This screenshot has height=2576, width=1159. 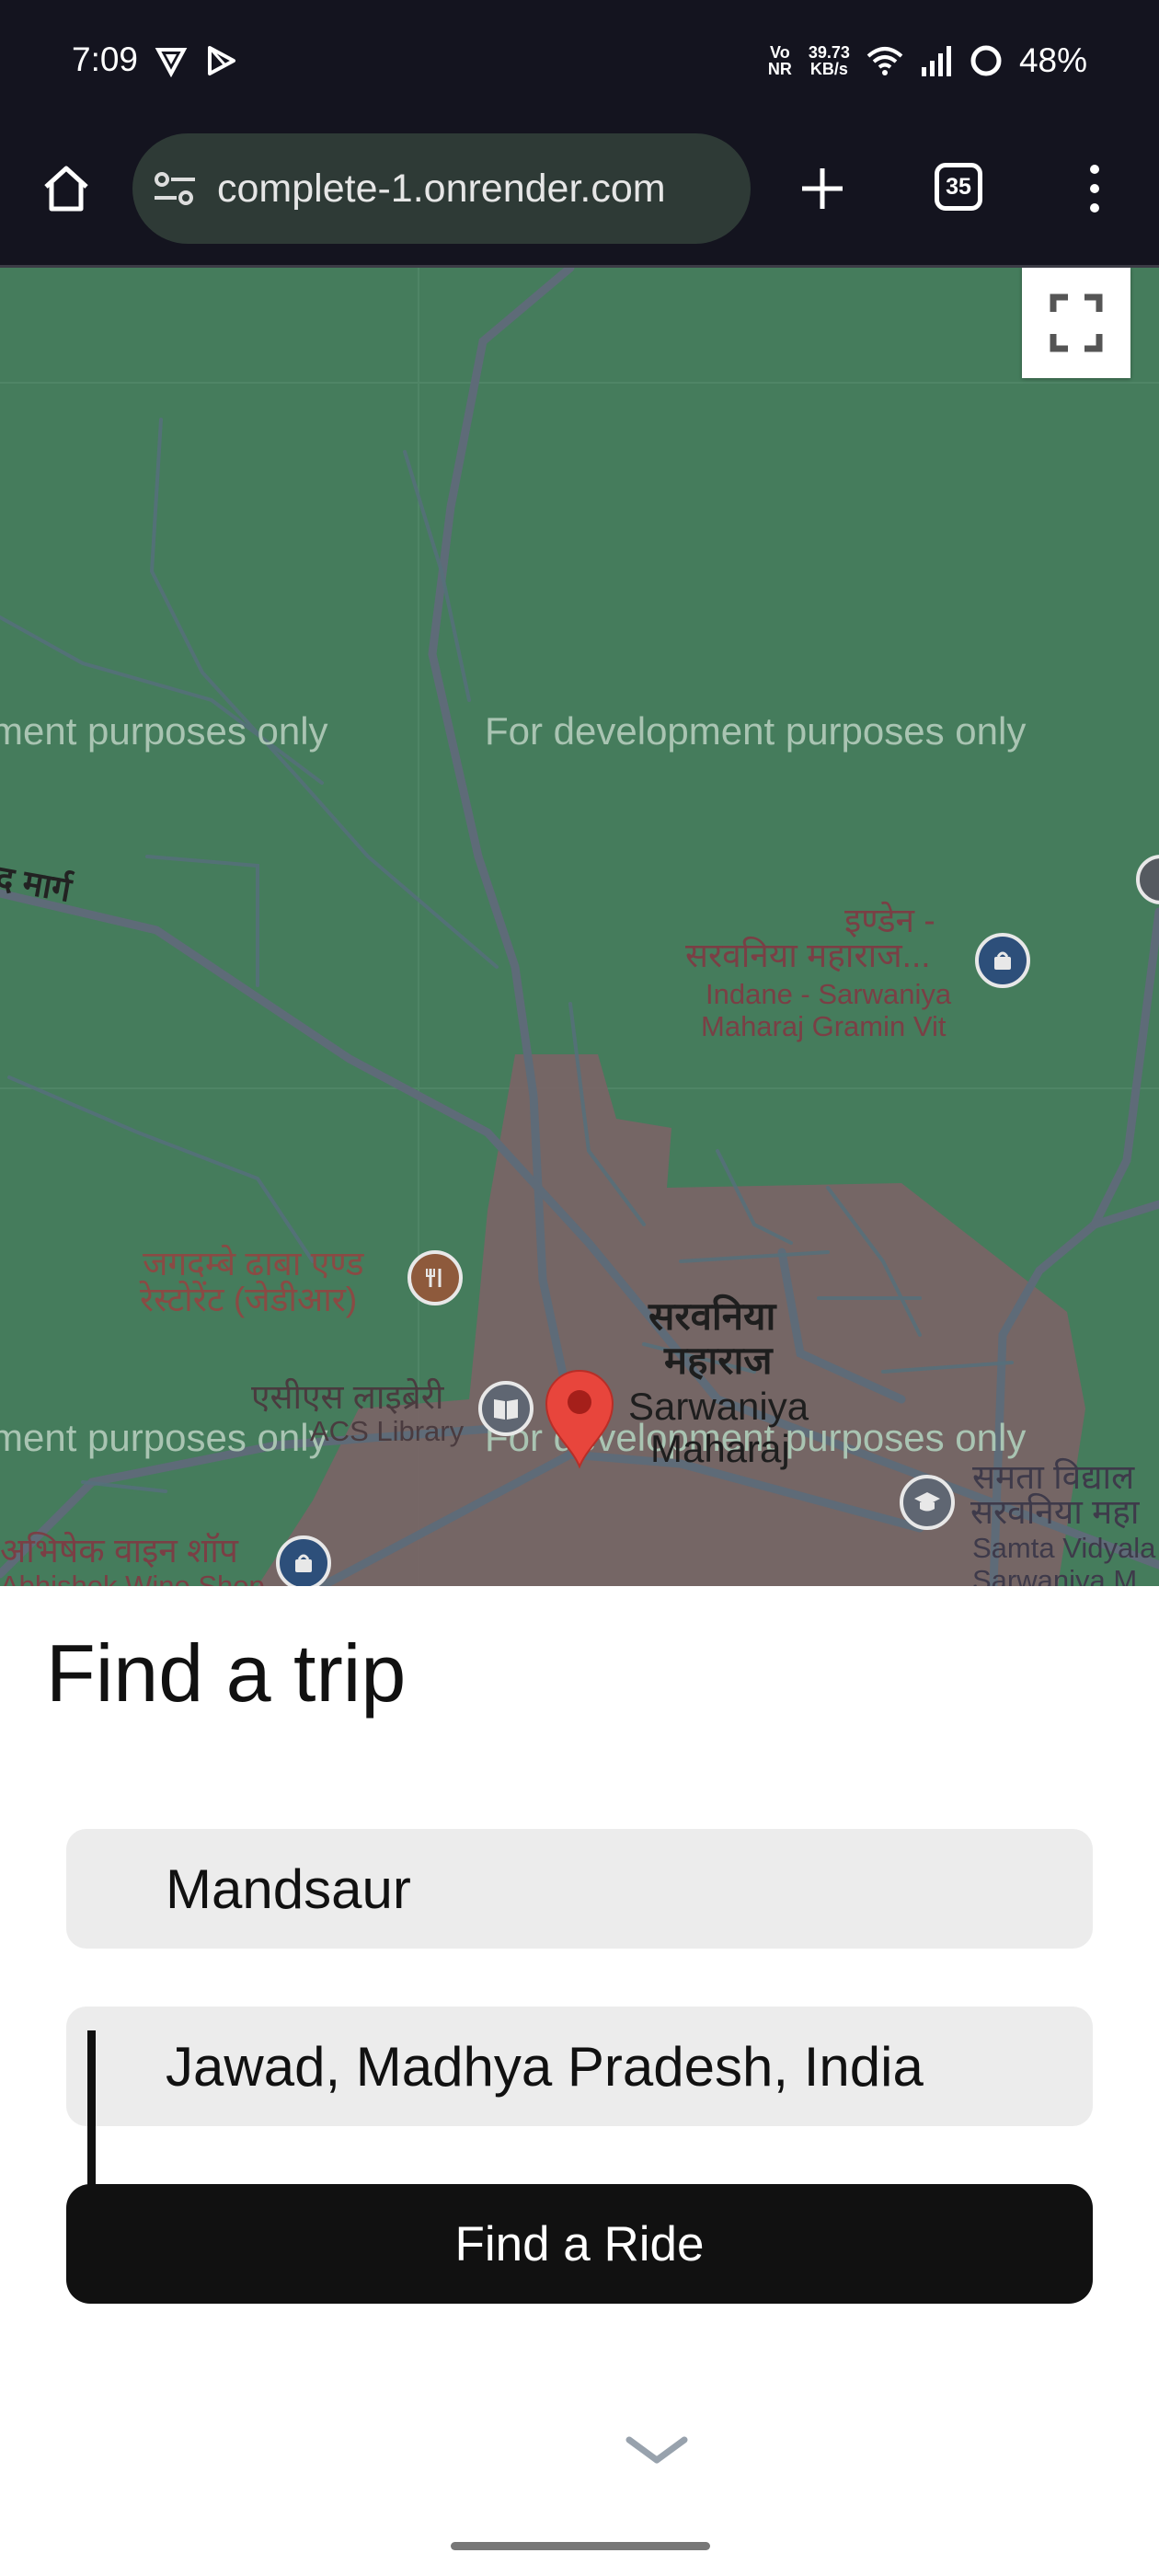 What do you see at coordinates (196, 60) in the screenshot?
I see `notification-icons` at bounding box center [196, 60].